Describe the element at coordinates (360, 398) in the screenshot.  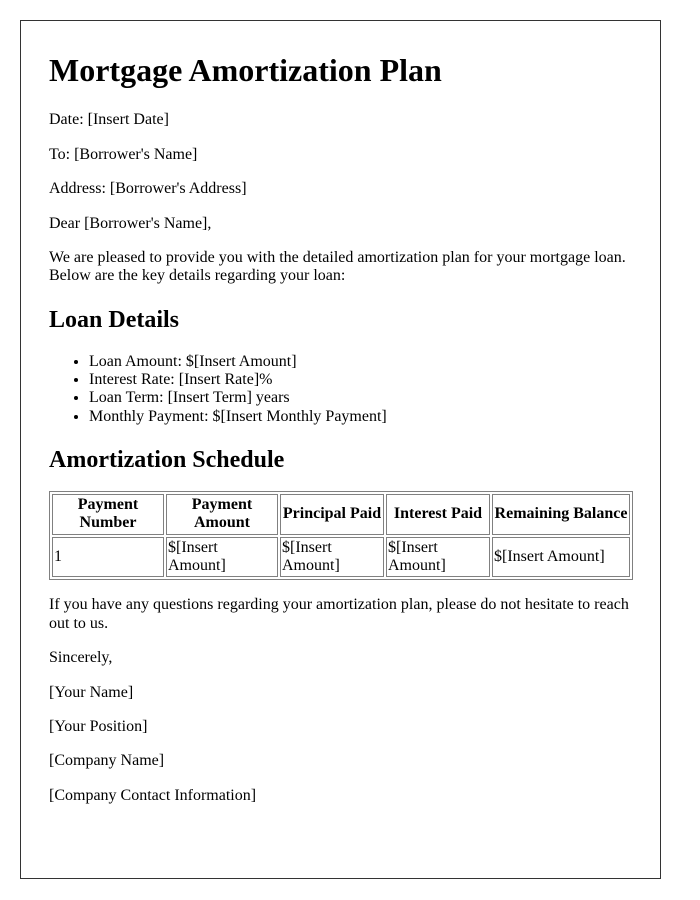
I see `loan-term-item: Loan Term: [Insert Term] years` at that location.